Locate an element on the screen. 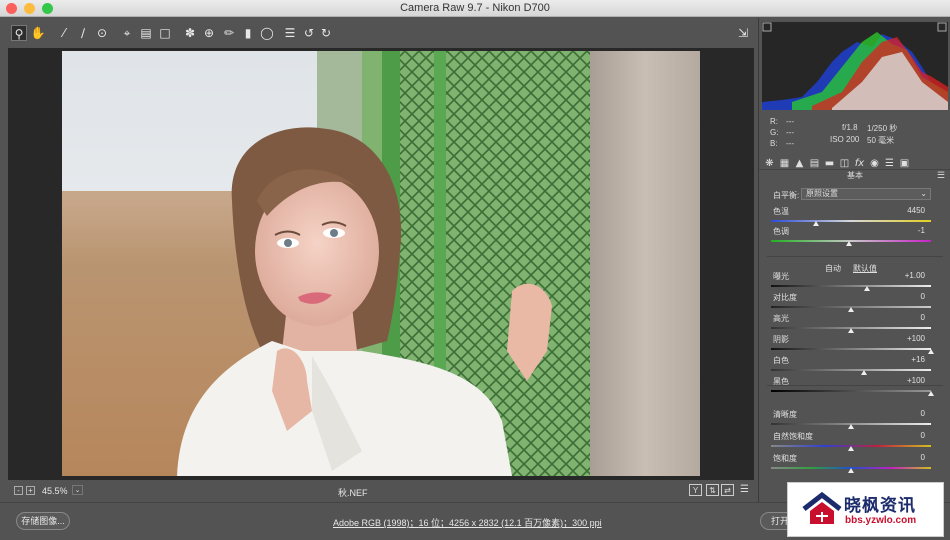  straighten-icon: ▤ is located at coordinates (146, 33).